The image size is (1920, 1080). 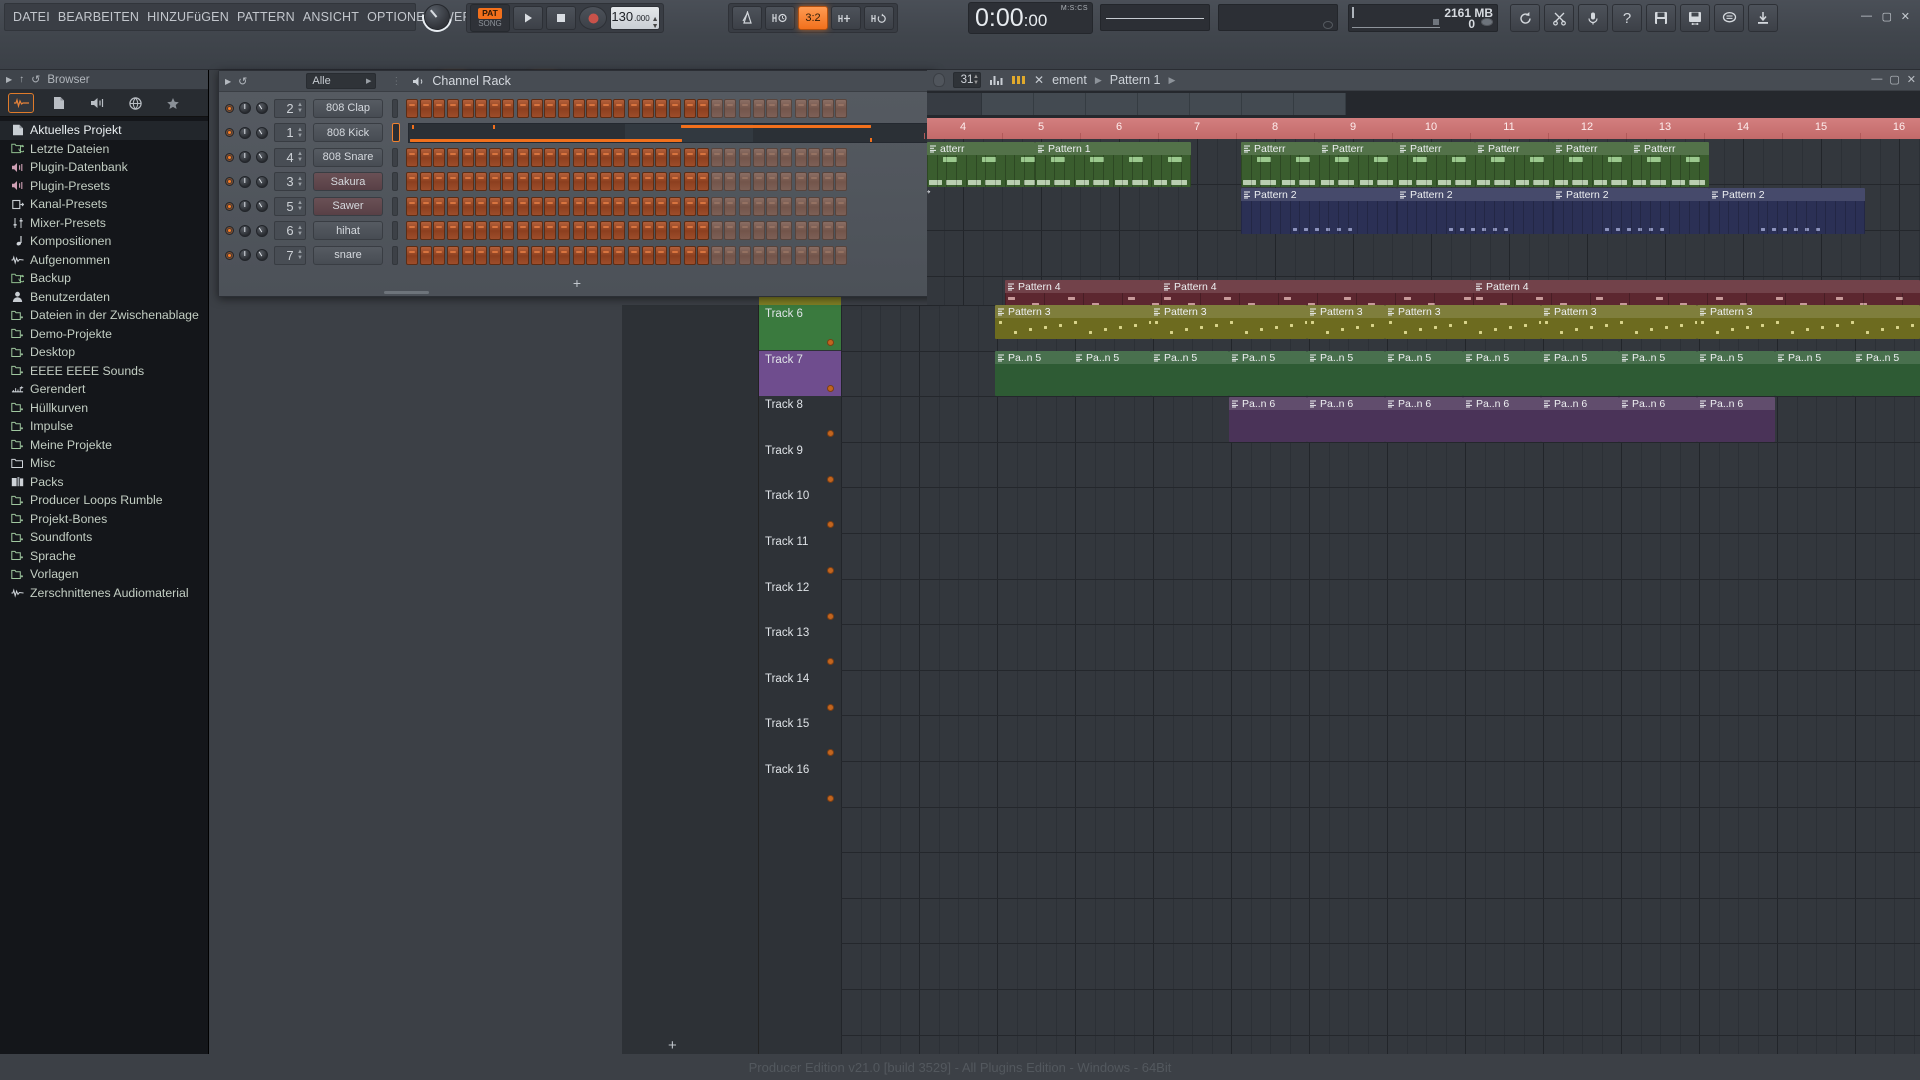 What do you see at coordinates (437, 19) in the screenshot?
I see `master-volume-knob` at bounding box center [437, 19].